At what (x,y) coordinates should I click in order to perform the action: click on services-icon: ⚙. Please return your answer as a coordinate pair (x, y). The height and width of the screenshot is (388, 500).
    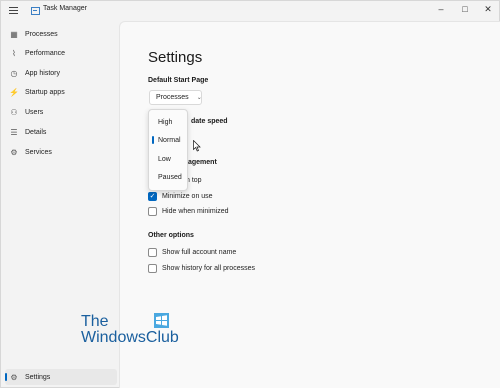
    Looking at the image, I should click on (14, 152).